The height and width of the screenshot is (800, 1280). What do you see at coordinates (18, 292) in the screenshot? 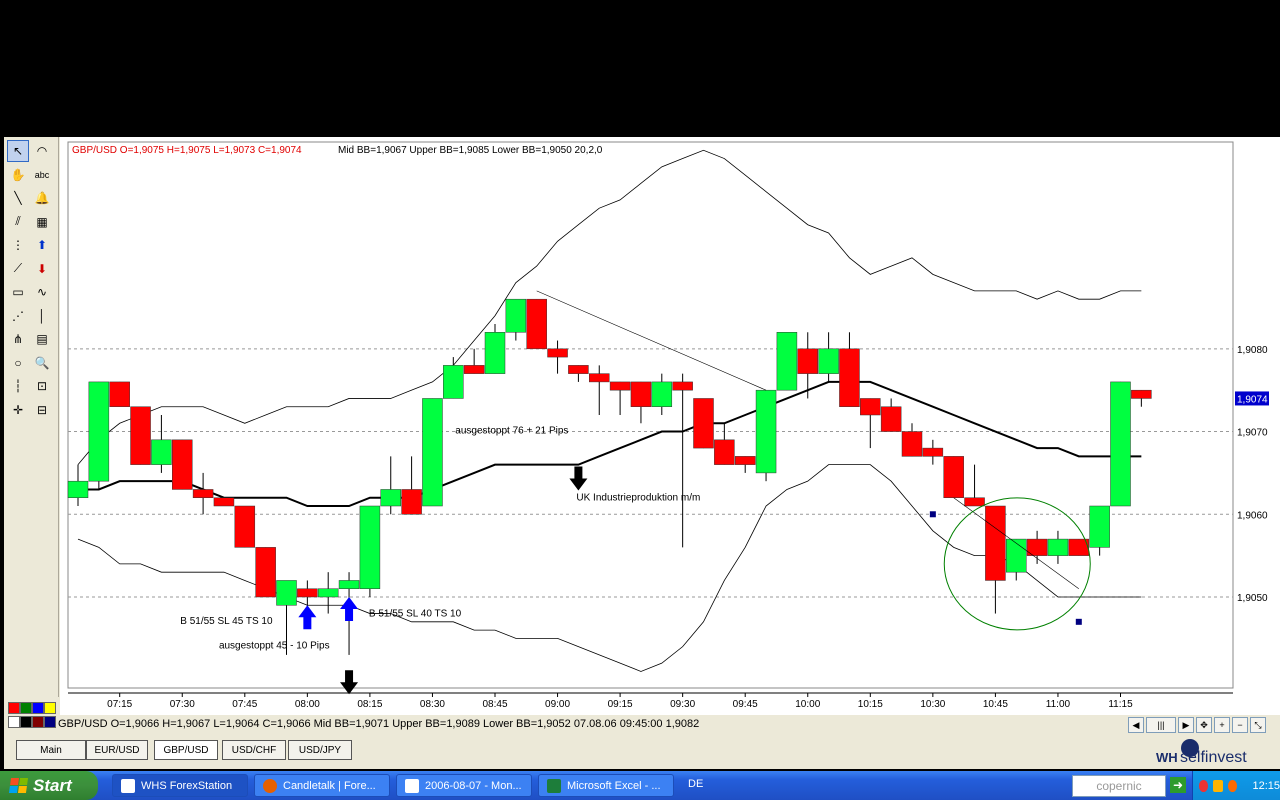
I see `horizontal-line-icon: ▭` at bounding box center [18, 292].